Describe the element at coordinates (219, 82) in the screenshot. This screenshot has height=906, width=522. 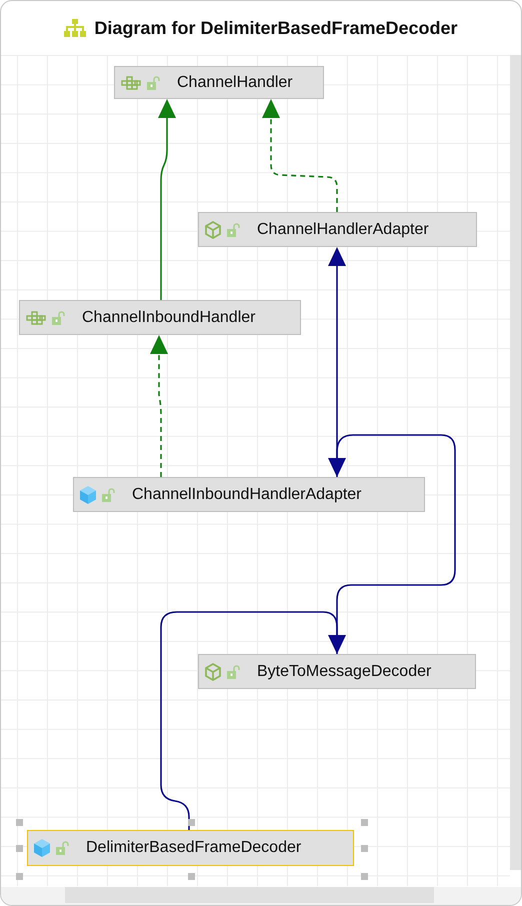
I see `class-node: ChannelHandler` at that location.